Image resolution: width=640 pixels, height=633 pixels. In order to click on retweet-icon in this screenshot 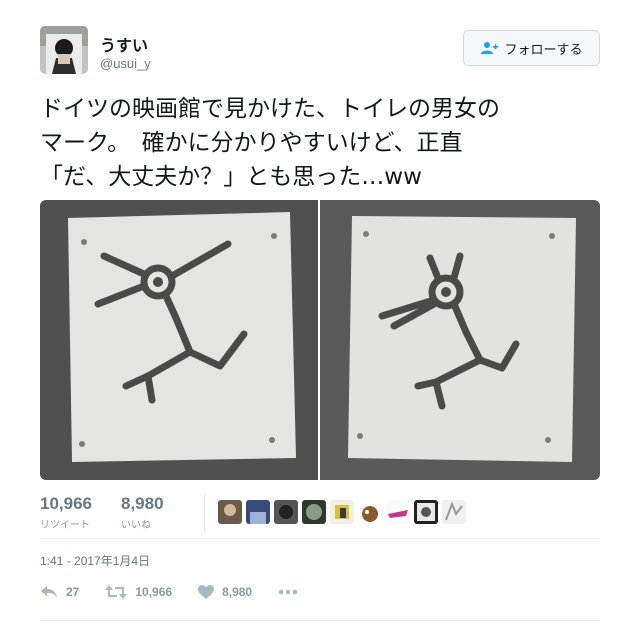, I will do `click(116, 592)`.